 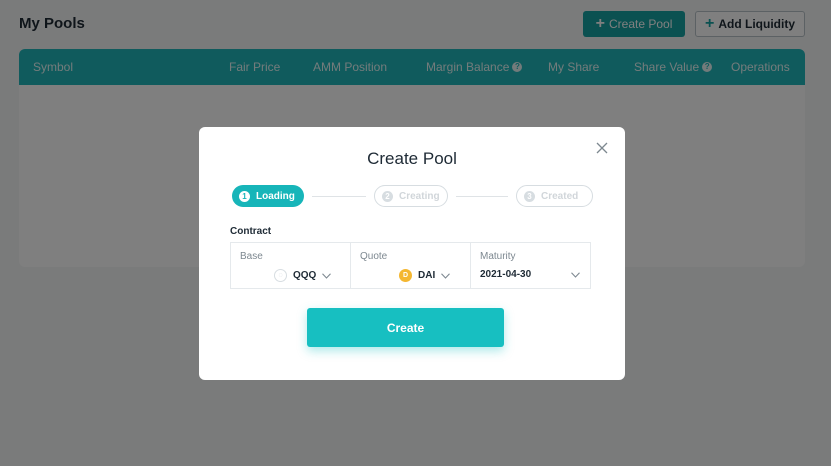 I want to click on base-symbol: QQQ, so click(x=305, y=275).